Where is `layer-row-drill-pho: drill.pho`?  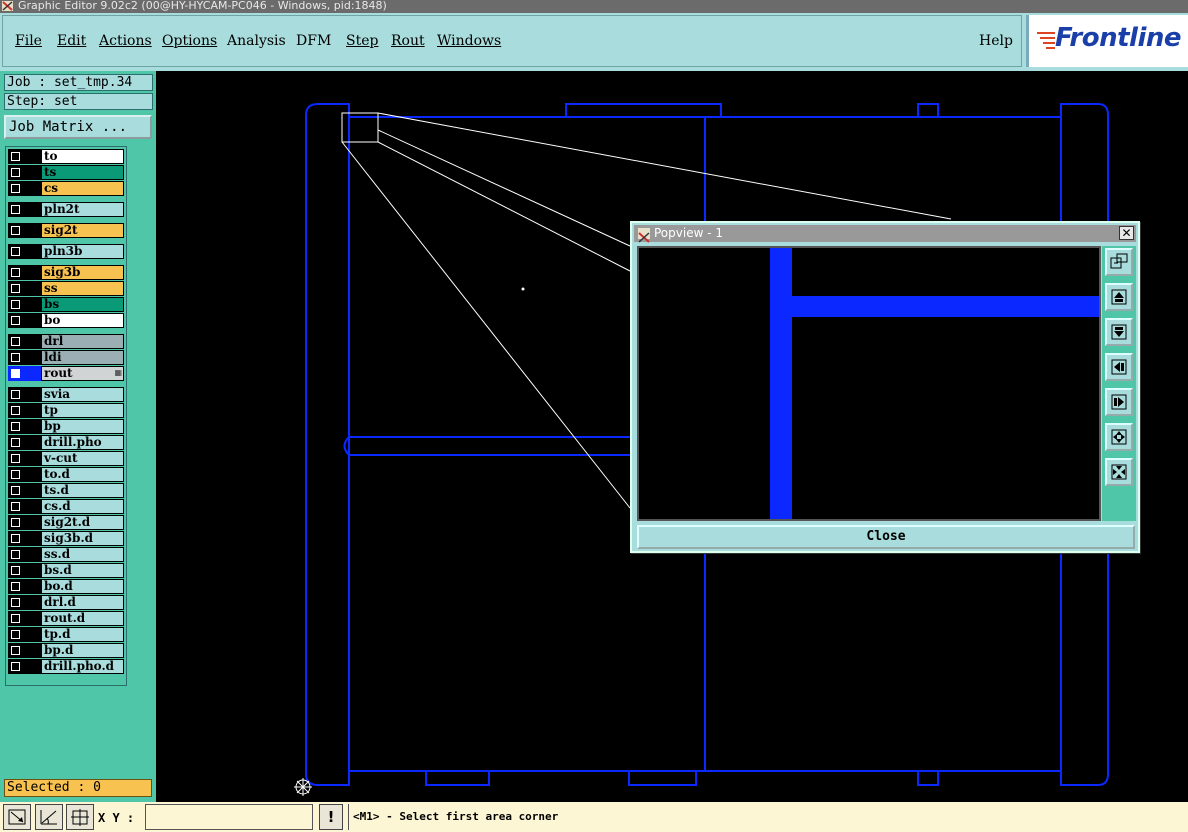 layer-row-drill-pho: drill.pho is located at coordinates (66, 442).